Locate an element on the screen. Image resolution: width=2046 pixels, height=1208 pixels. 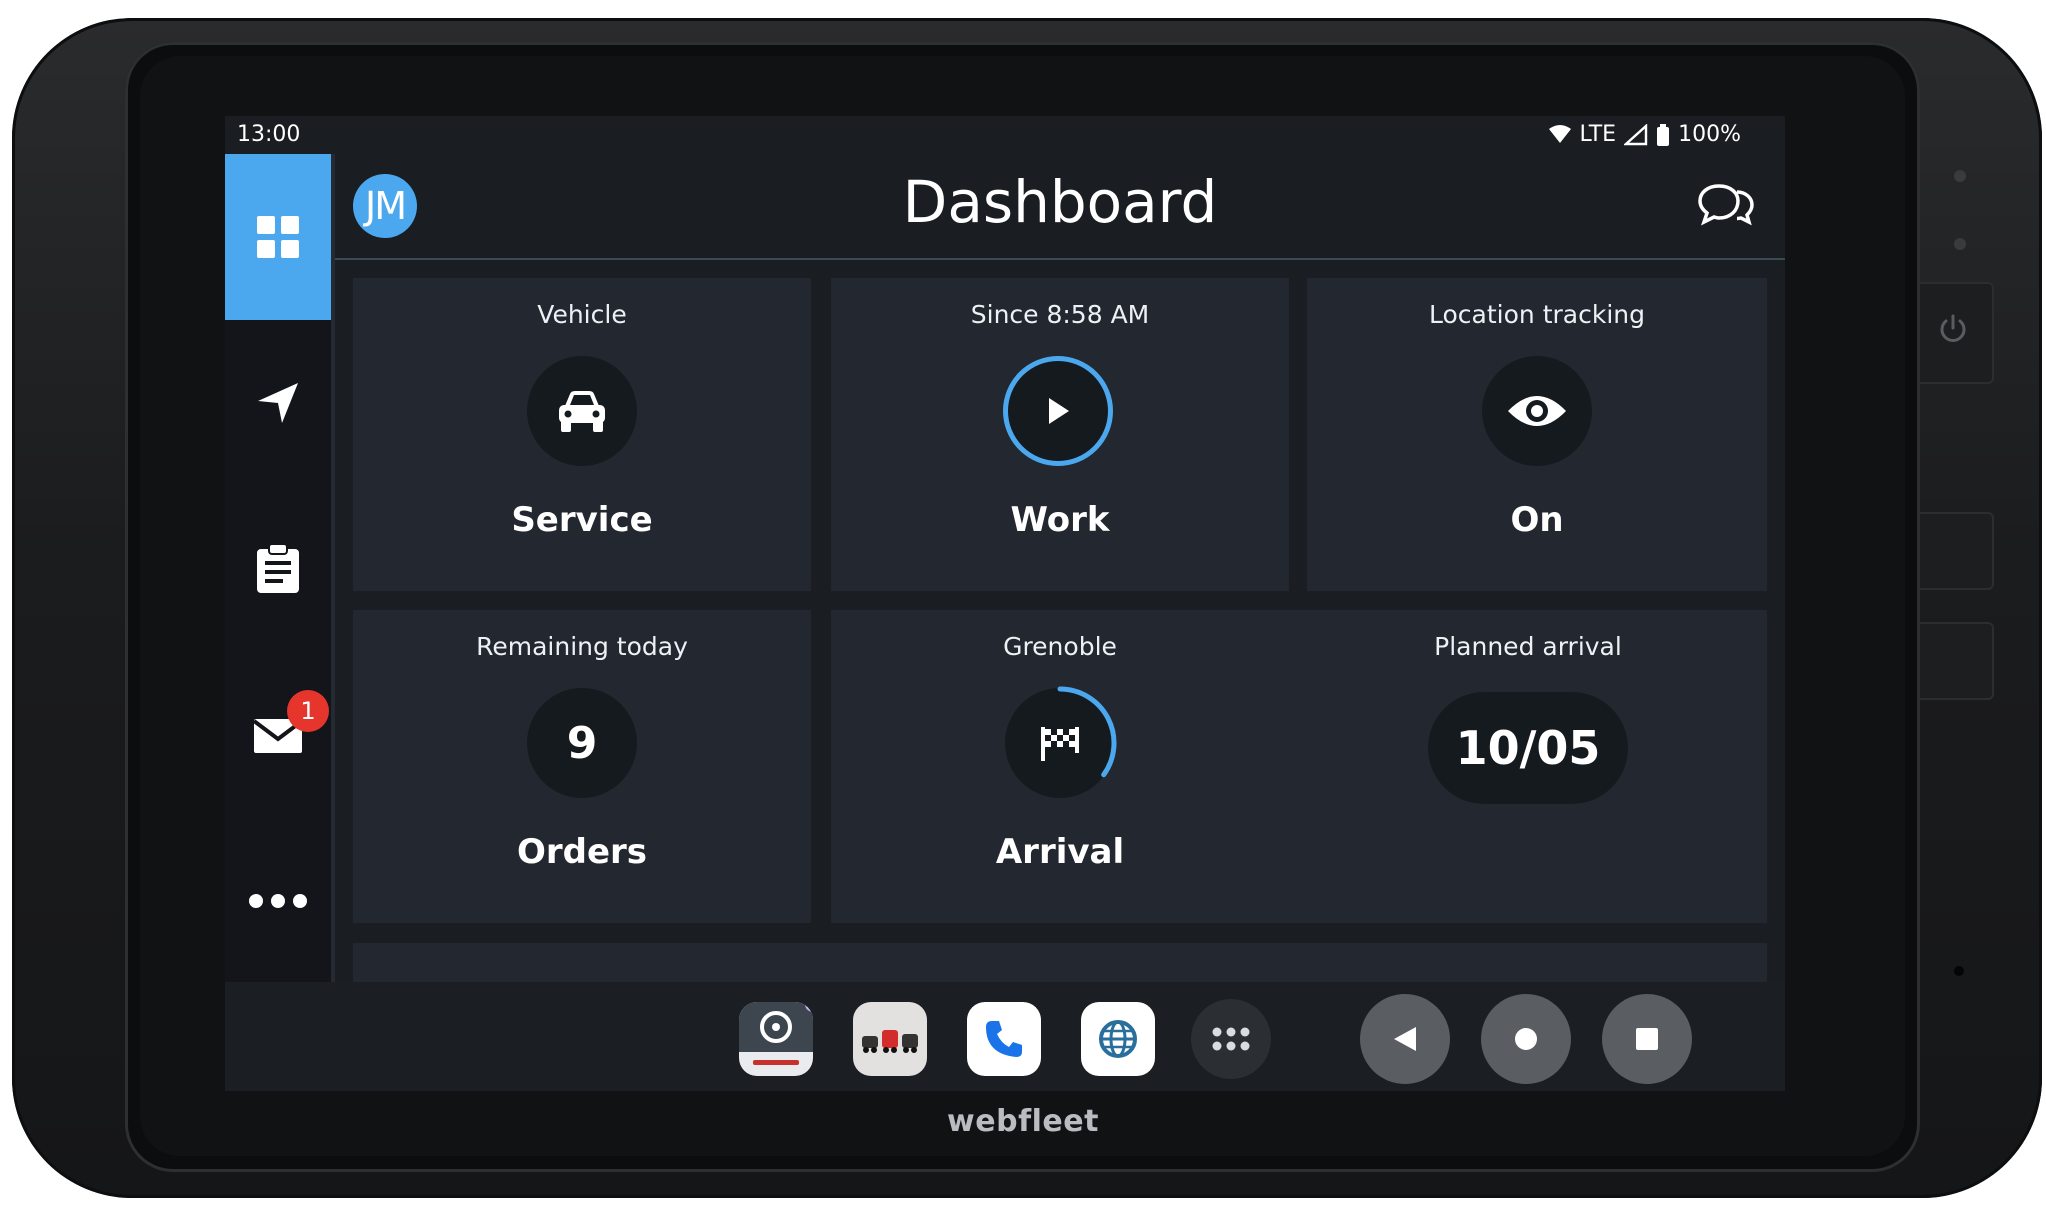
tile-remaining-orders: Remaining today 9 Orders is located at coordinates (582, 766).